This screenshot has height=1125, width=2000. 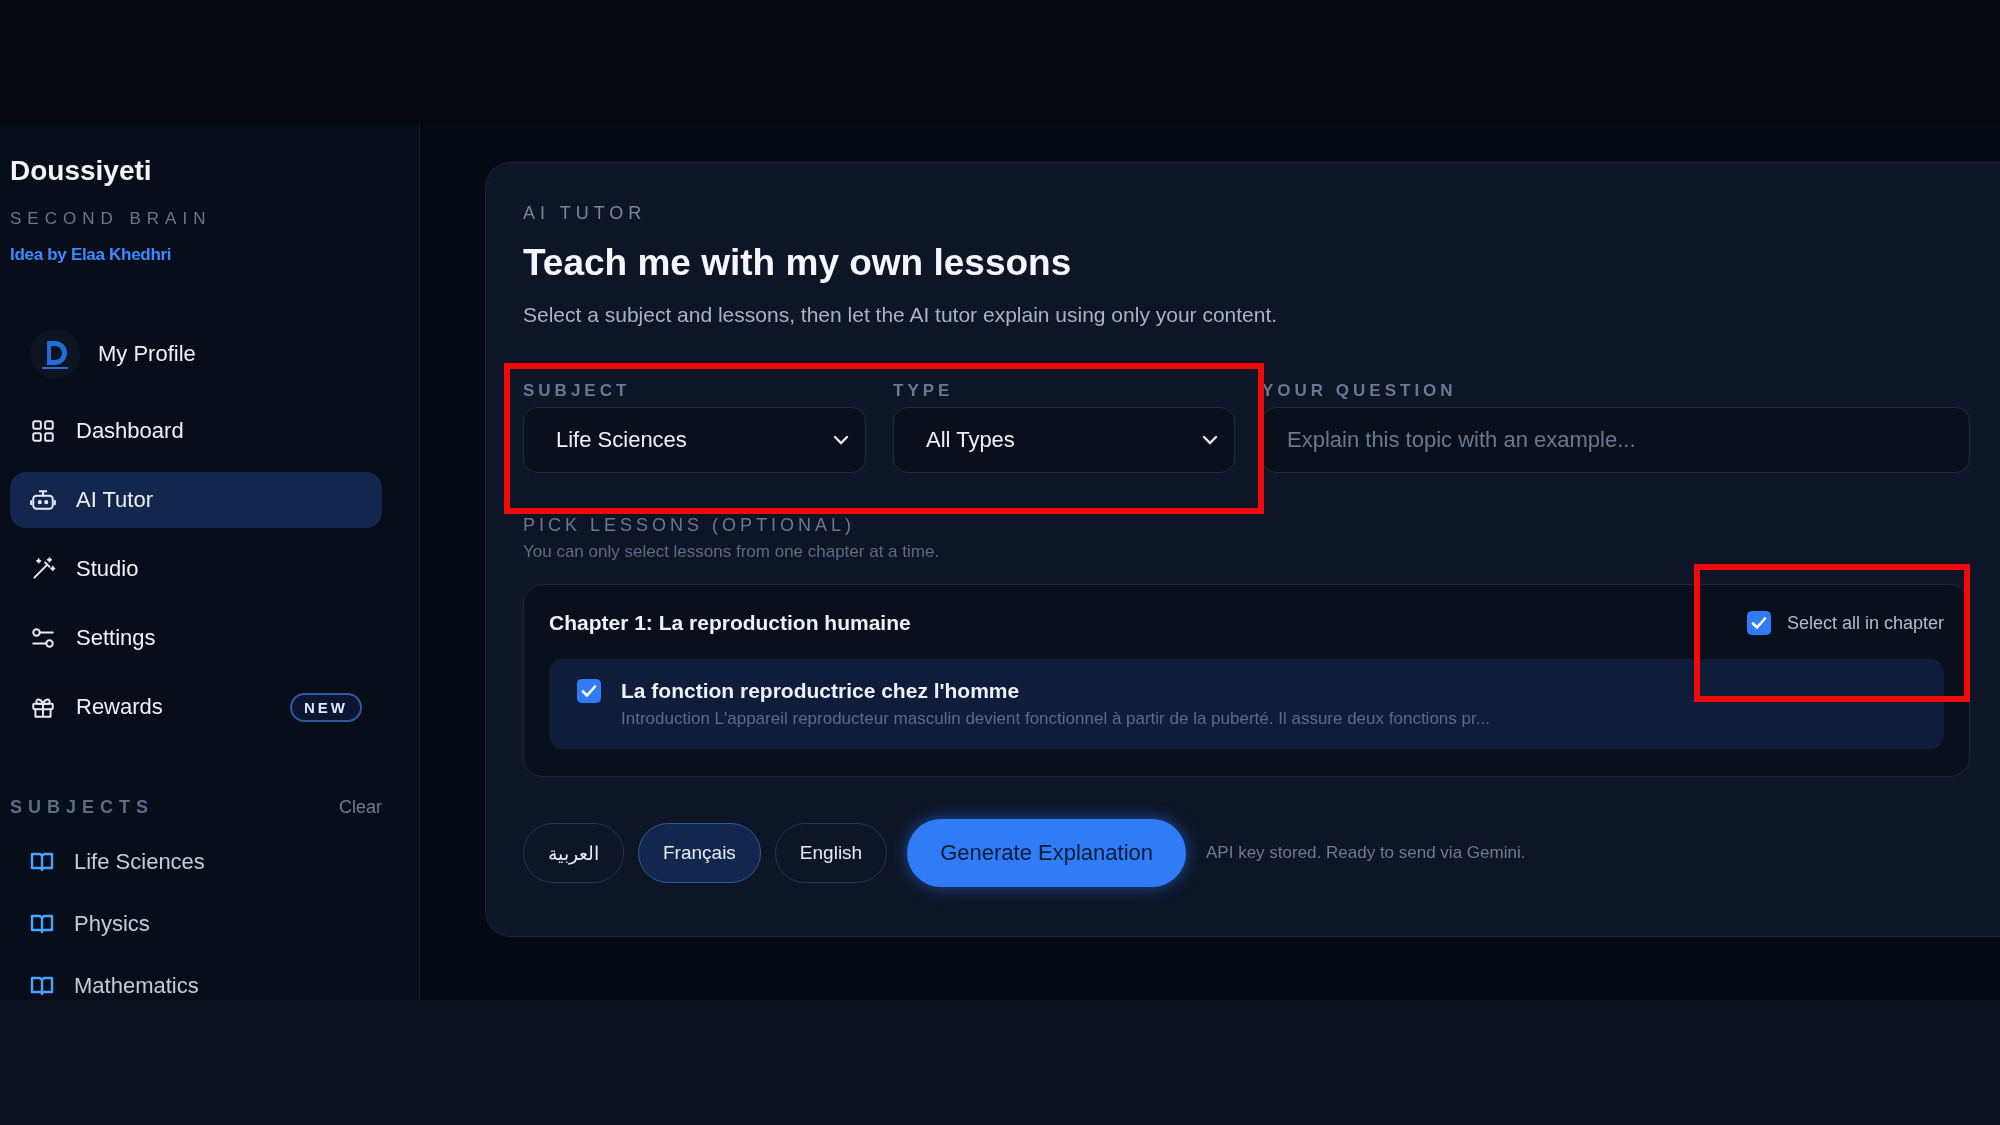 What do you see at coordinates (82, 807) in the screenshot?
I see `section-heading: SUBJECTS` at bounding box center [82, 807].